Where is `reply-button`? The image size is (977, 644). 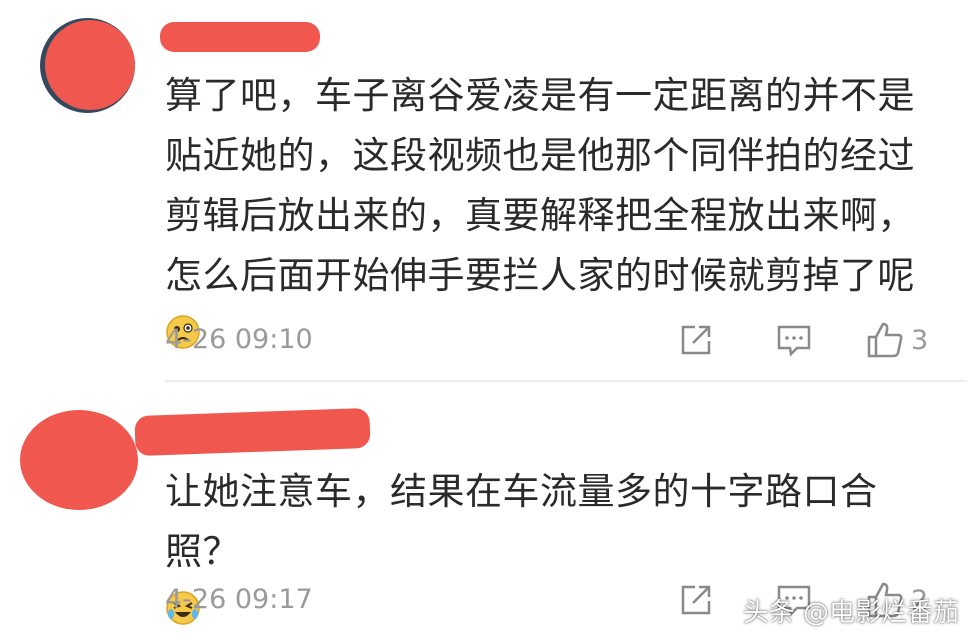 reply-button is located at coordinates (794, 340).